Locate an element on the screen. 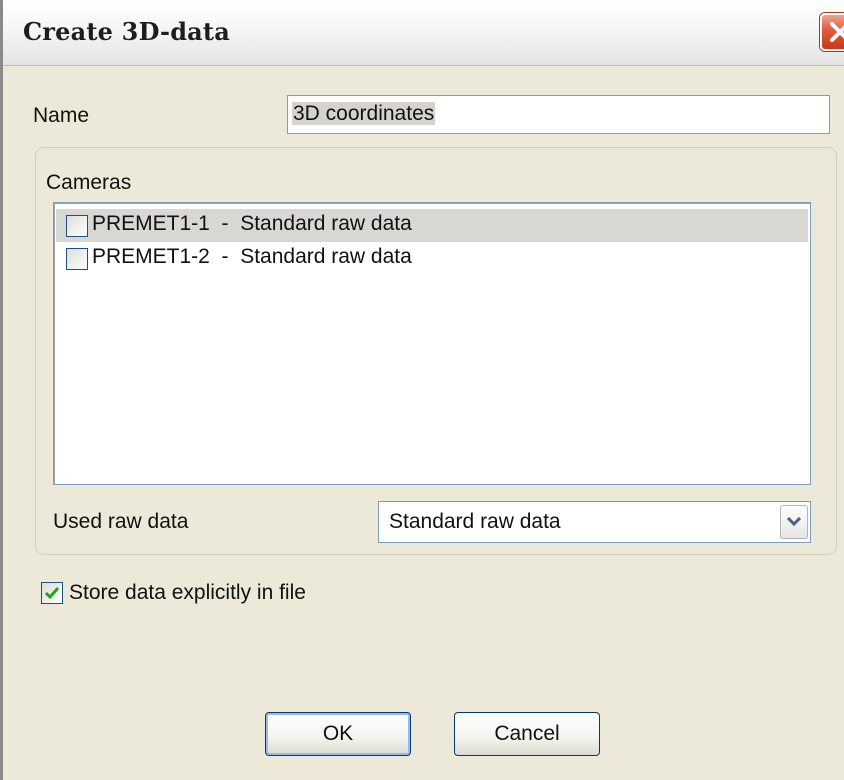  checkmark-icon is located at coordinates (52, 593).